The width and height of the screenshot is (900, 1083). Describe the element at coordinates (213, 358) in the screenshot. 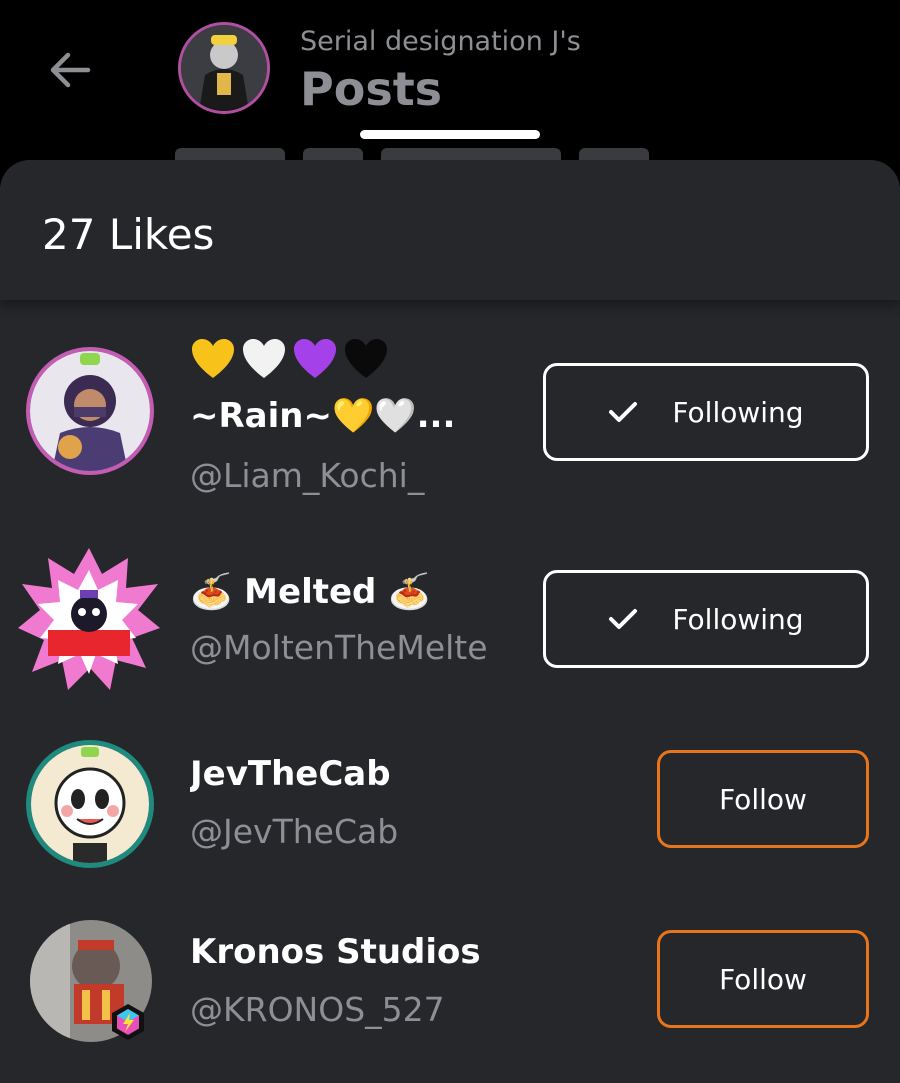

I see `yellow-heart-icon` at that location.